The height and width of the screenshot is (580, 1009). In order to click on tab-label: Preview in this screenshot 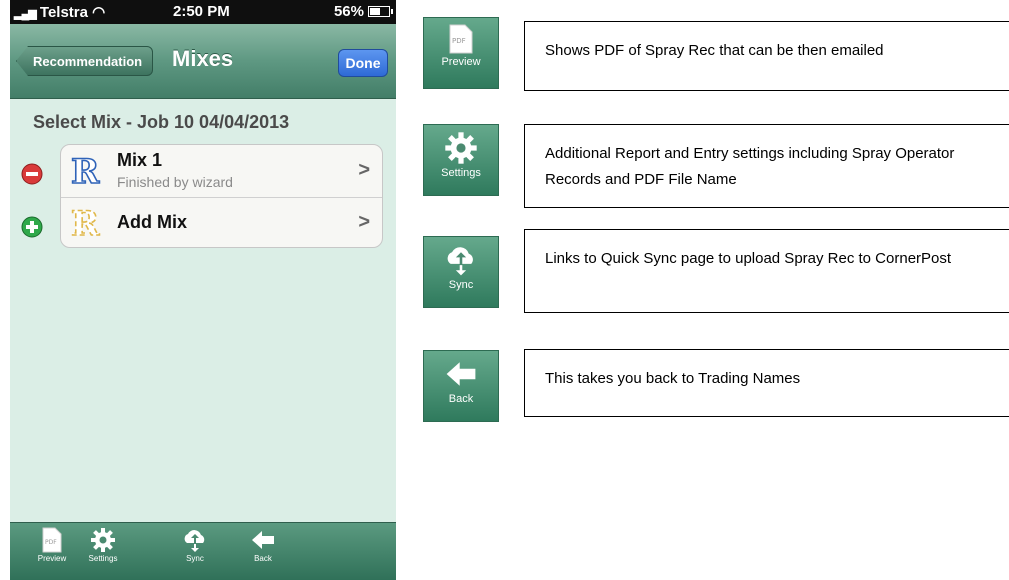, I will do `click(52, 558)`.